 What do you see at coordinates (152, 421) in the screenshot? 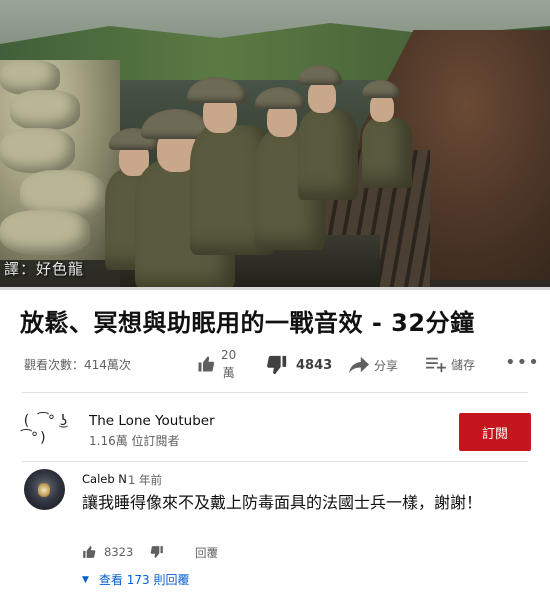
I see `channel-name: The Lone Youtuber` at bounding box center [152, 421].